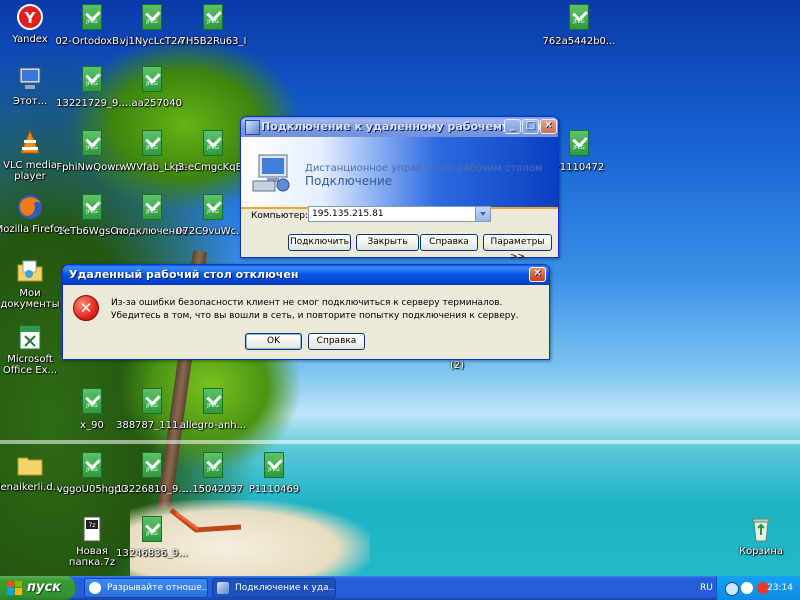 Image resolution: width=800 pixels, height=600 pixels. Describe the element at coordinates (399, 214) in the screenshot. I see `computer-combobox: 195.135.215.81` at that location.